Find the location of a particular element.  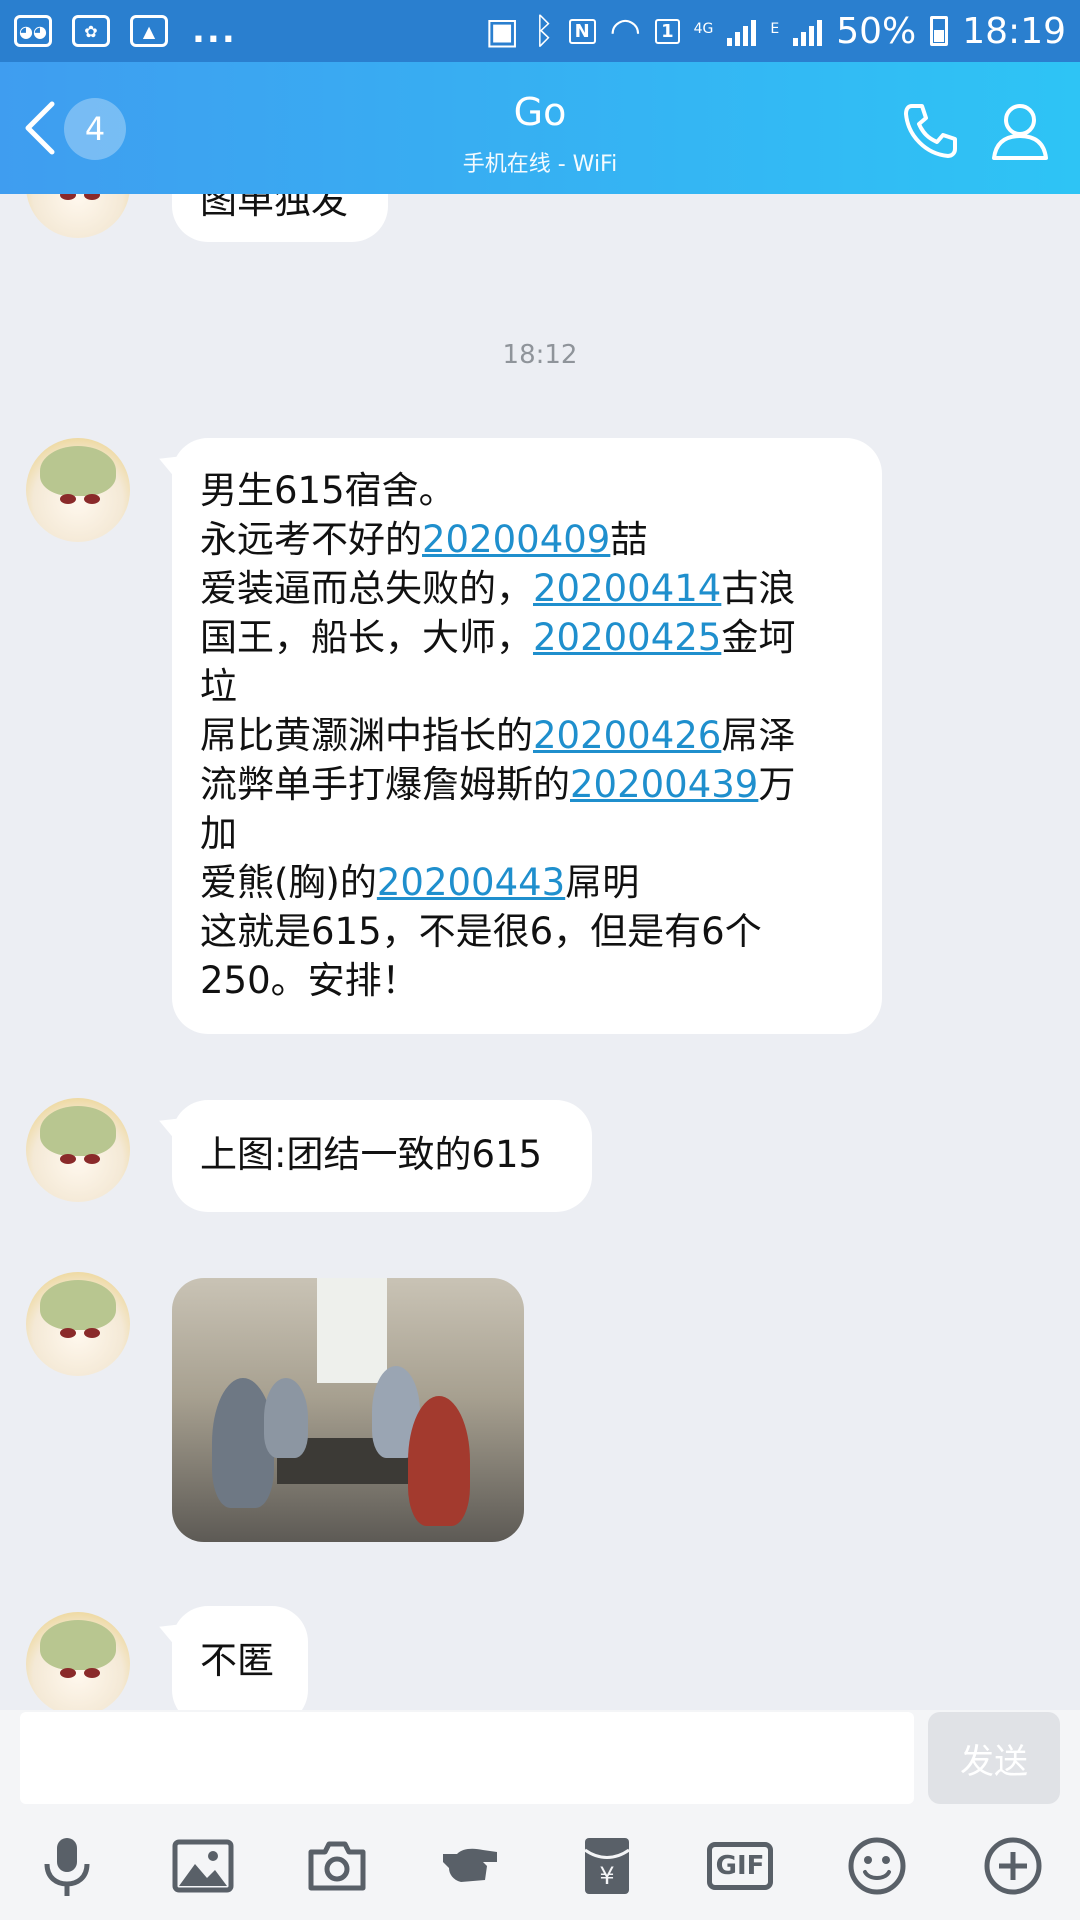

profile-button is located at coordinates (1020, 130).